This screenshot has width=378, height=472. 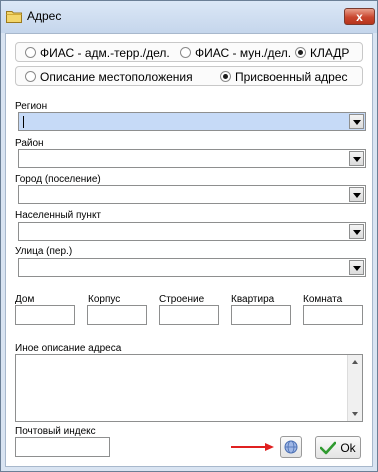 I want to click on window-title: Адрес, so click(x=44, y=16).